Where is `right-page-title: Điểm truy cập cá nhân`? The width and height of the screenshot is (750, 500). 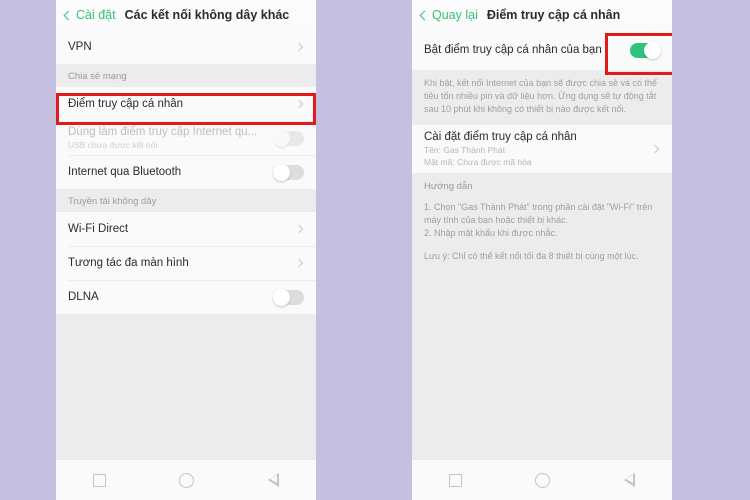 right-page-title: Điểm truy cập cá nhân is located at coordinates (553, 15).